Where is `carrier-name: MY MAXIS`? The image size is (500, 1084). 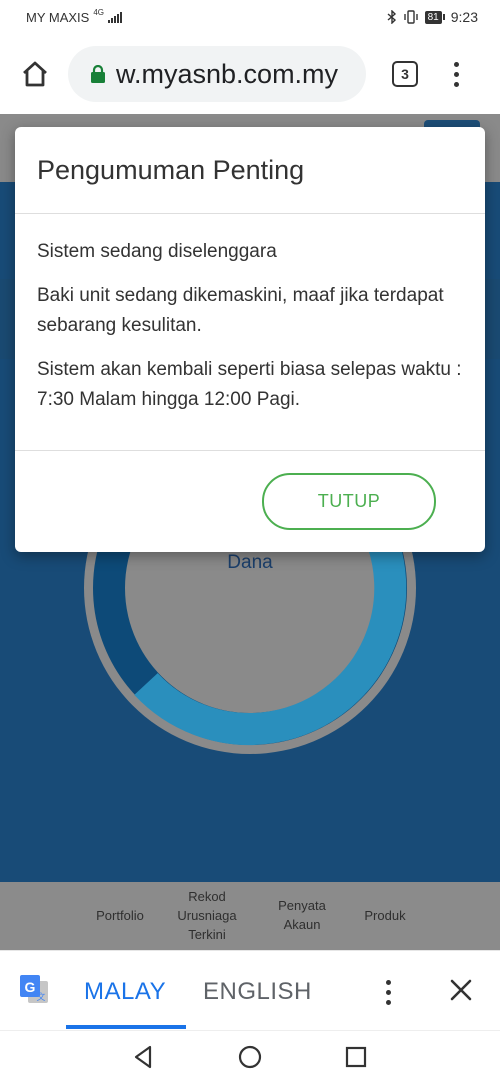
carrier-name: MY MAXIS is located at coordinates (58, 17).